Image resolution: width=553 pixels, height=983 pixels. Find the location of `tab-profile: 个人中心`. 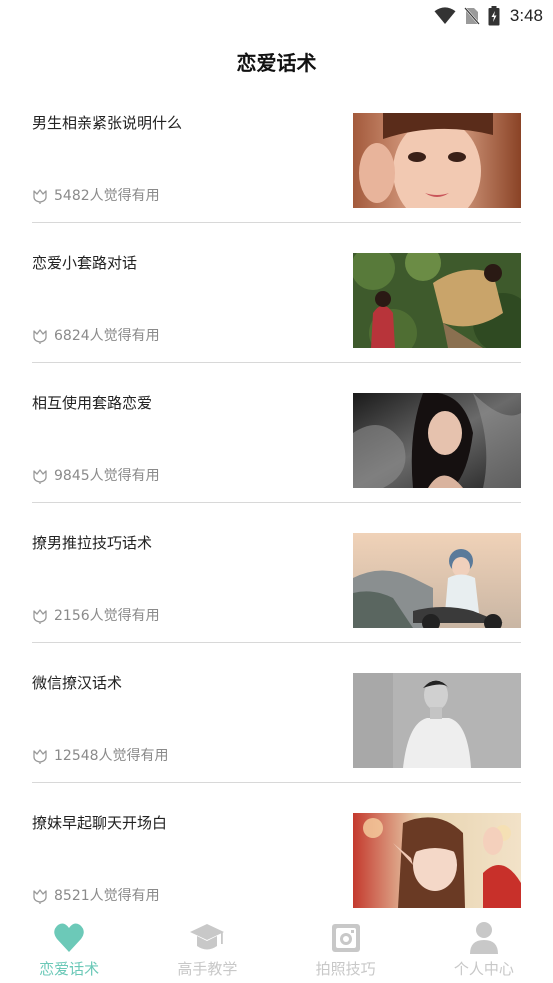

tab-profile: 个人中心 is located at coordinates (484, 945).